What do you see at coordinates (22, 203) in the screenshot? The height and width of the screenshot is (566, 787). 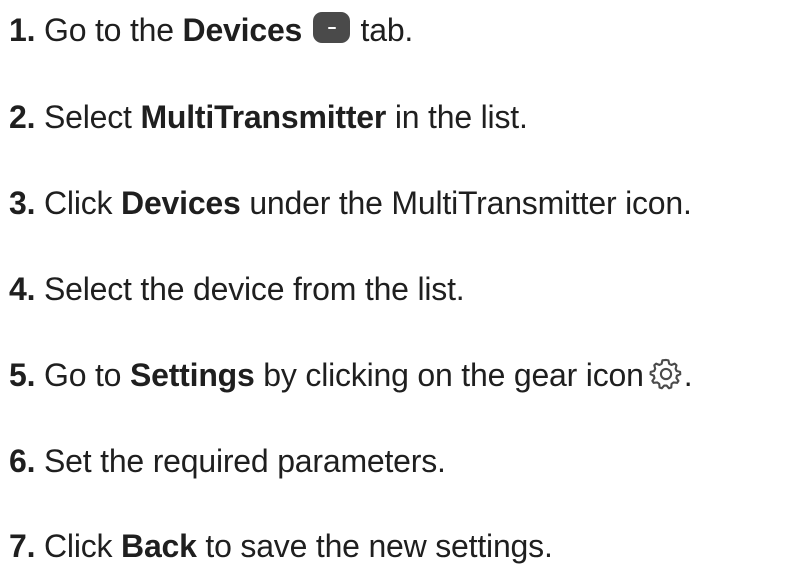 I see `step-number: 3.` at bounding box center [22, 203].